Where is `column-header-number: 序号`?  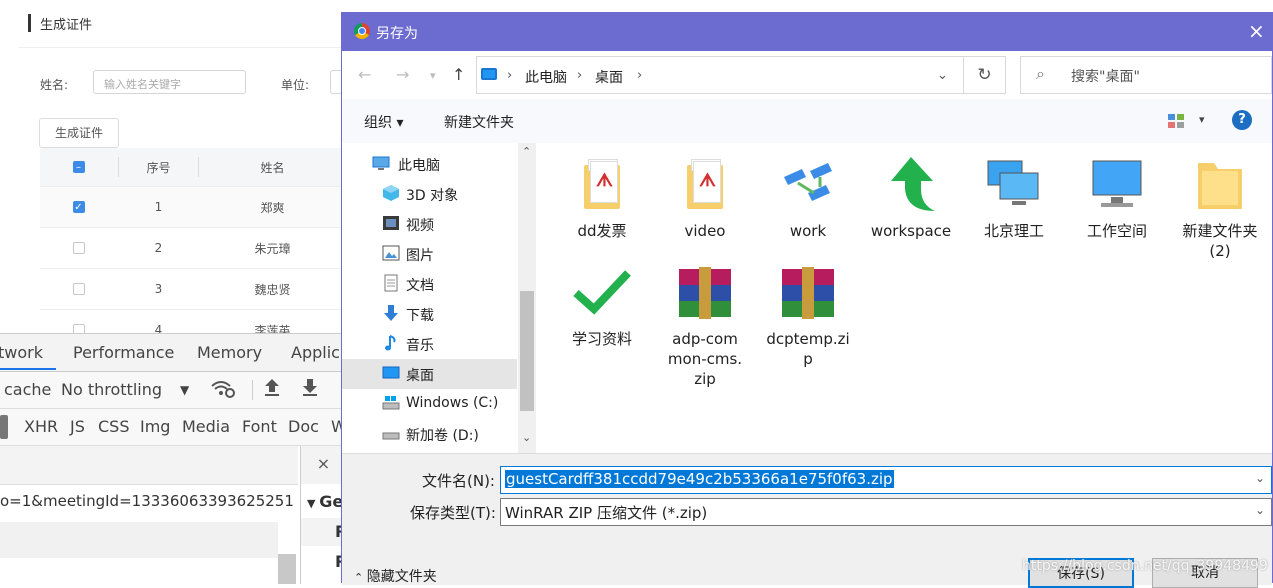 column-header-number: 序号 is located at coordinates (158, 167).